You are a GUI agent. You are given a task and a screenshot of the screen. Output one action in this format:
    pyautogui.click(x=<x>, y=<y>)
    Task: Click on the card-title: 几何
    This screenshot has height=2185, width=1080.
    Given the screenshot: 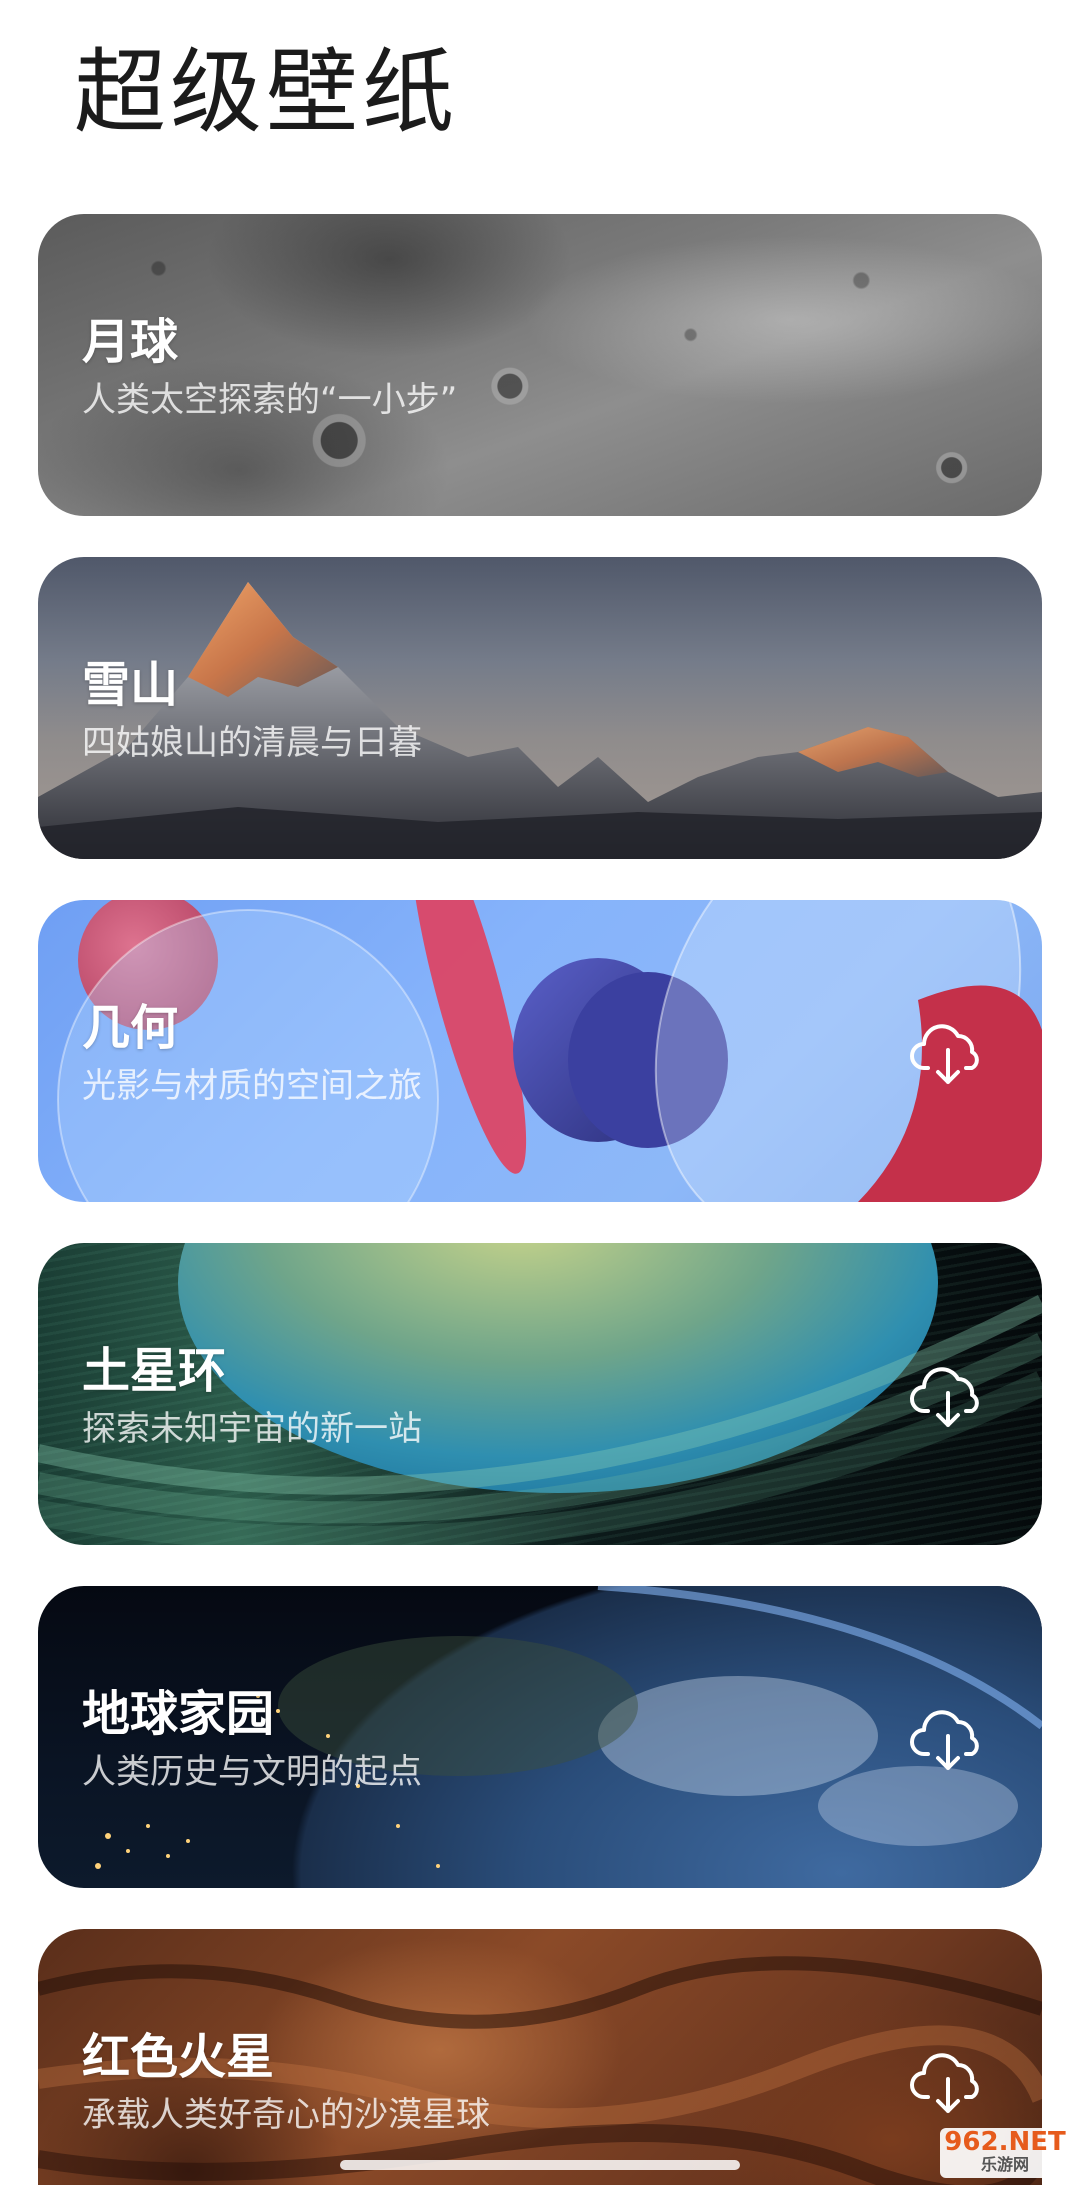 What is the action you would take?
    pyautogui.click(x=130, y=1028)
    